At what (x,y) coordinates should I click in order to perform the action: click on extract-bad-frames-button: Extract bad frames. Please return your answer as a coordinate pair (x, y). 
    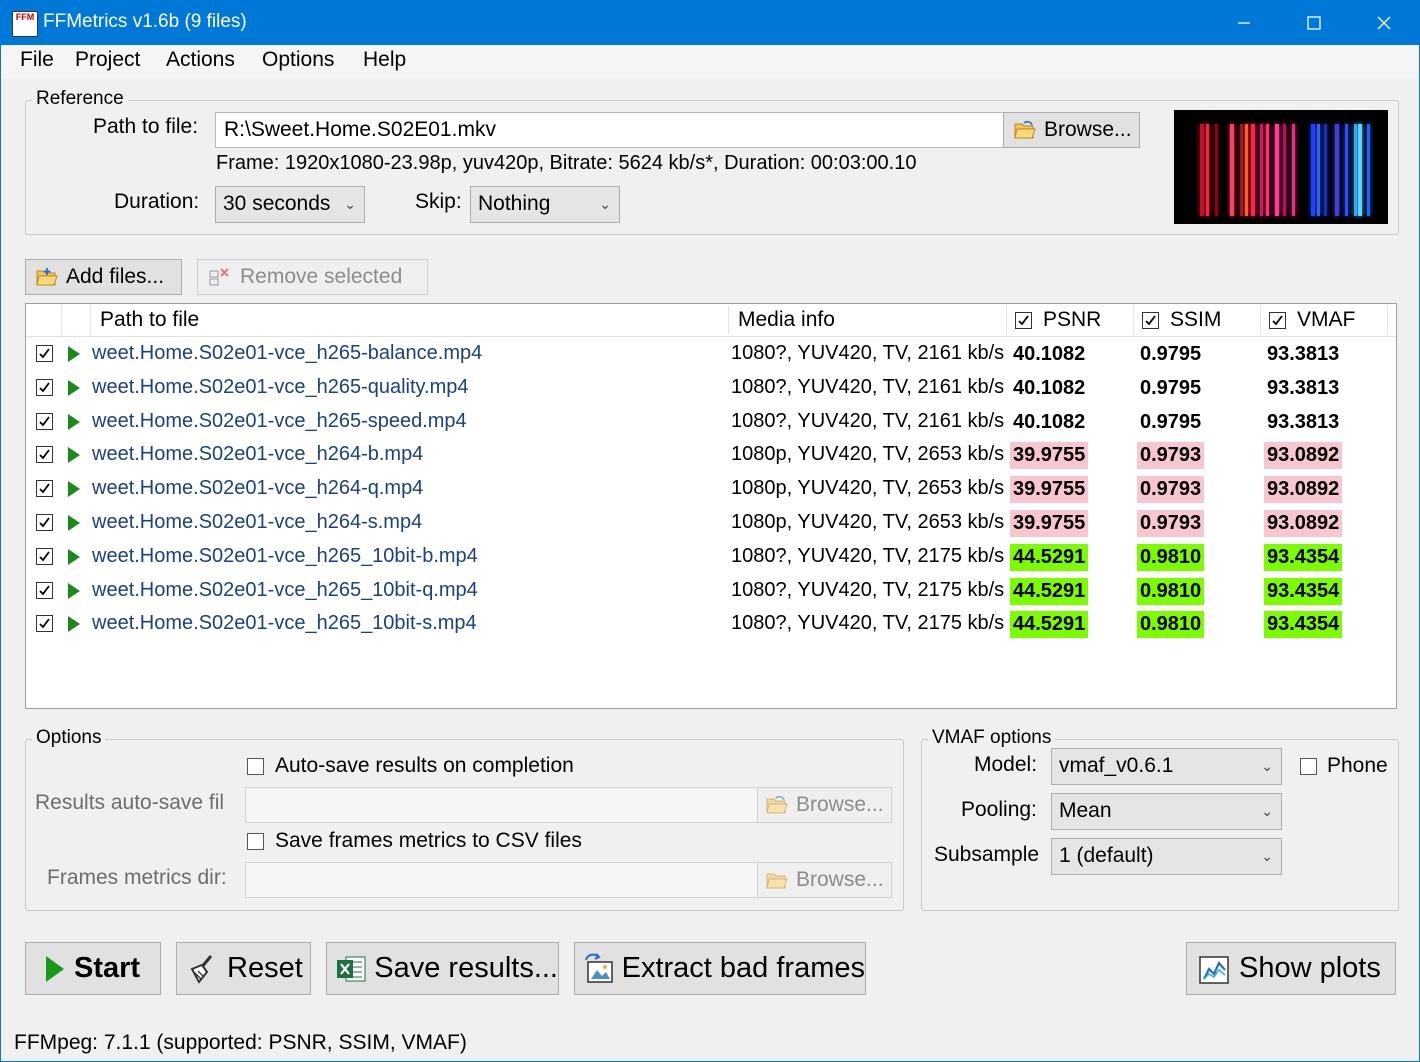
    Looking at the image, I should click on (720, 968).